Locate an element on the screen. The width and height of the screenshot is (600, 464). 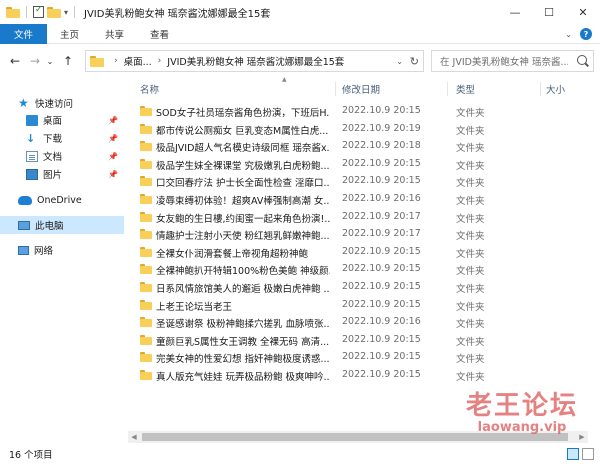
list-item: 全裸女仆润滑套餐上帝视角超粉神鲍 2022.10.9 20:15 文件夹 is located at coordinates (358, 252).